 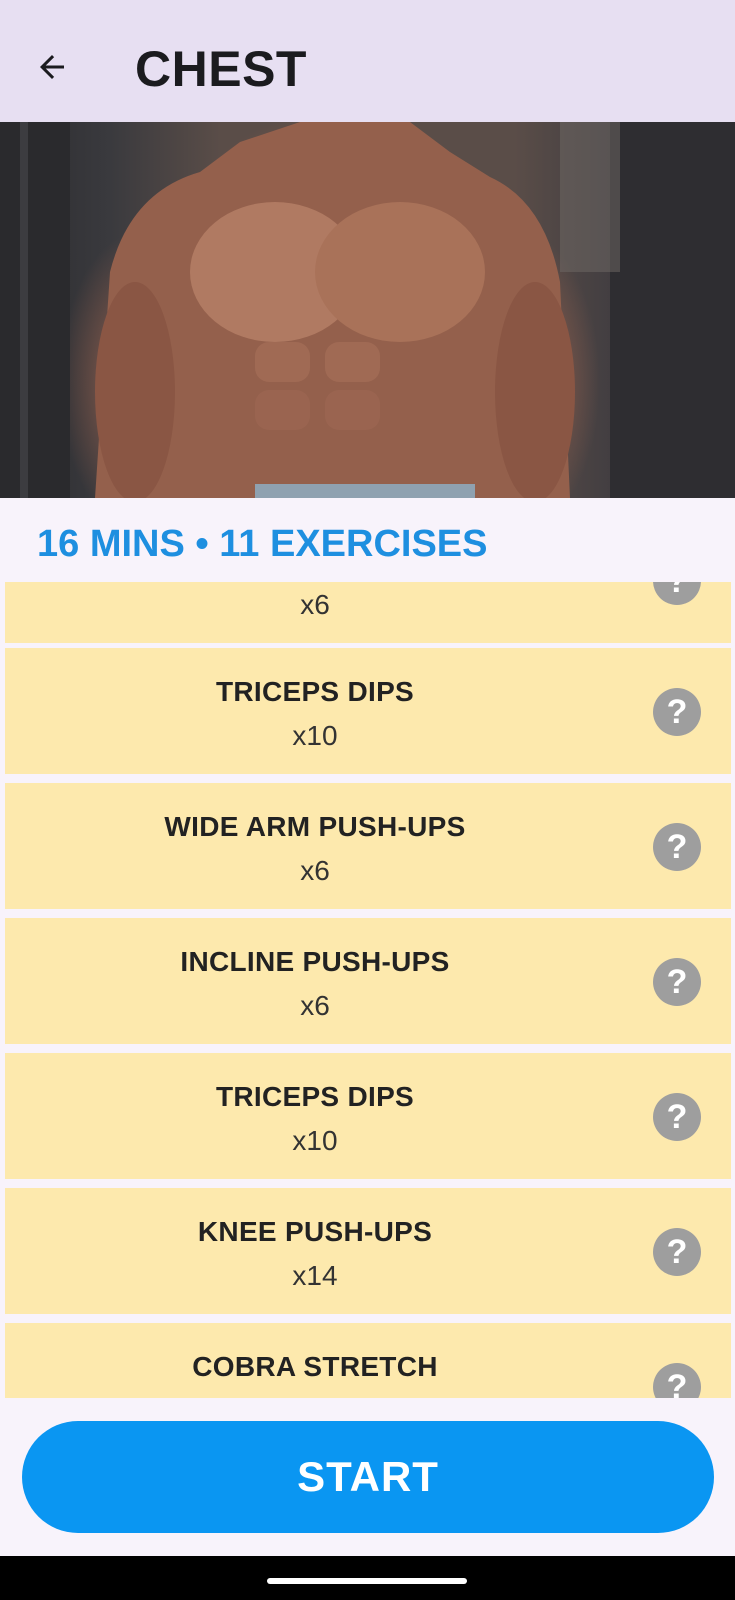 I want to click on home-gesture-handle, so click(x=367, y=1581).